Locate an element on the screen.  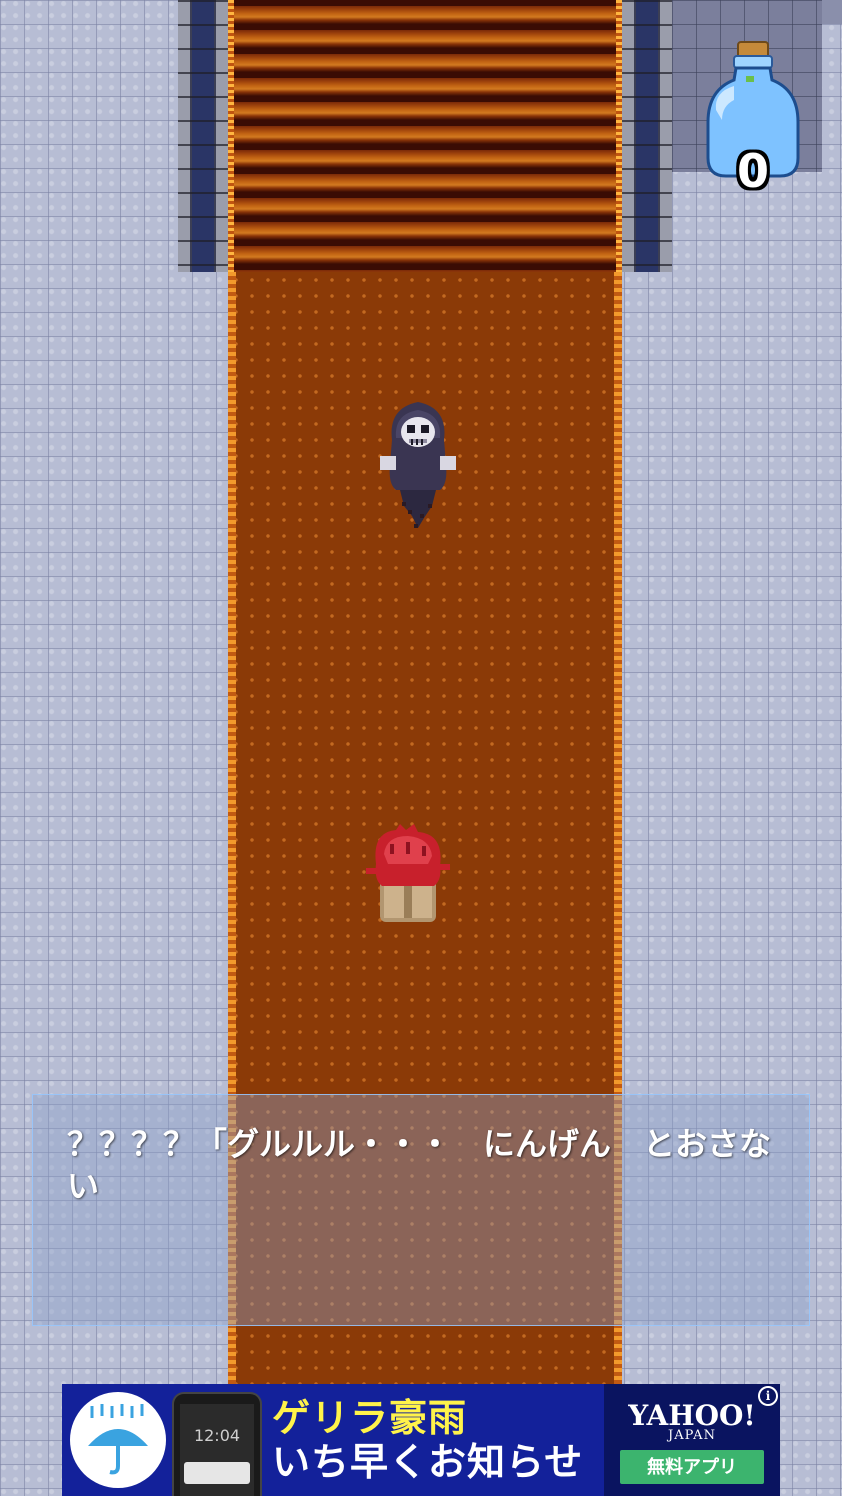
staircase is located at coordinates (425, 136).